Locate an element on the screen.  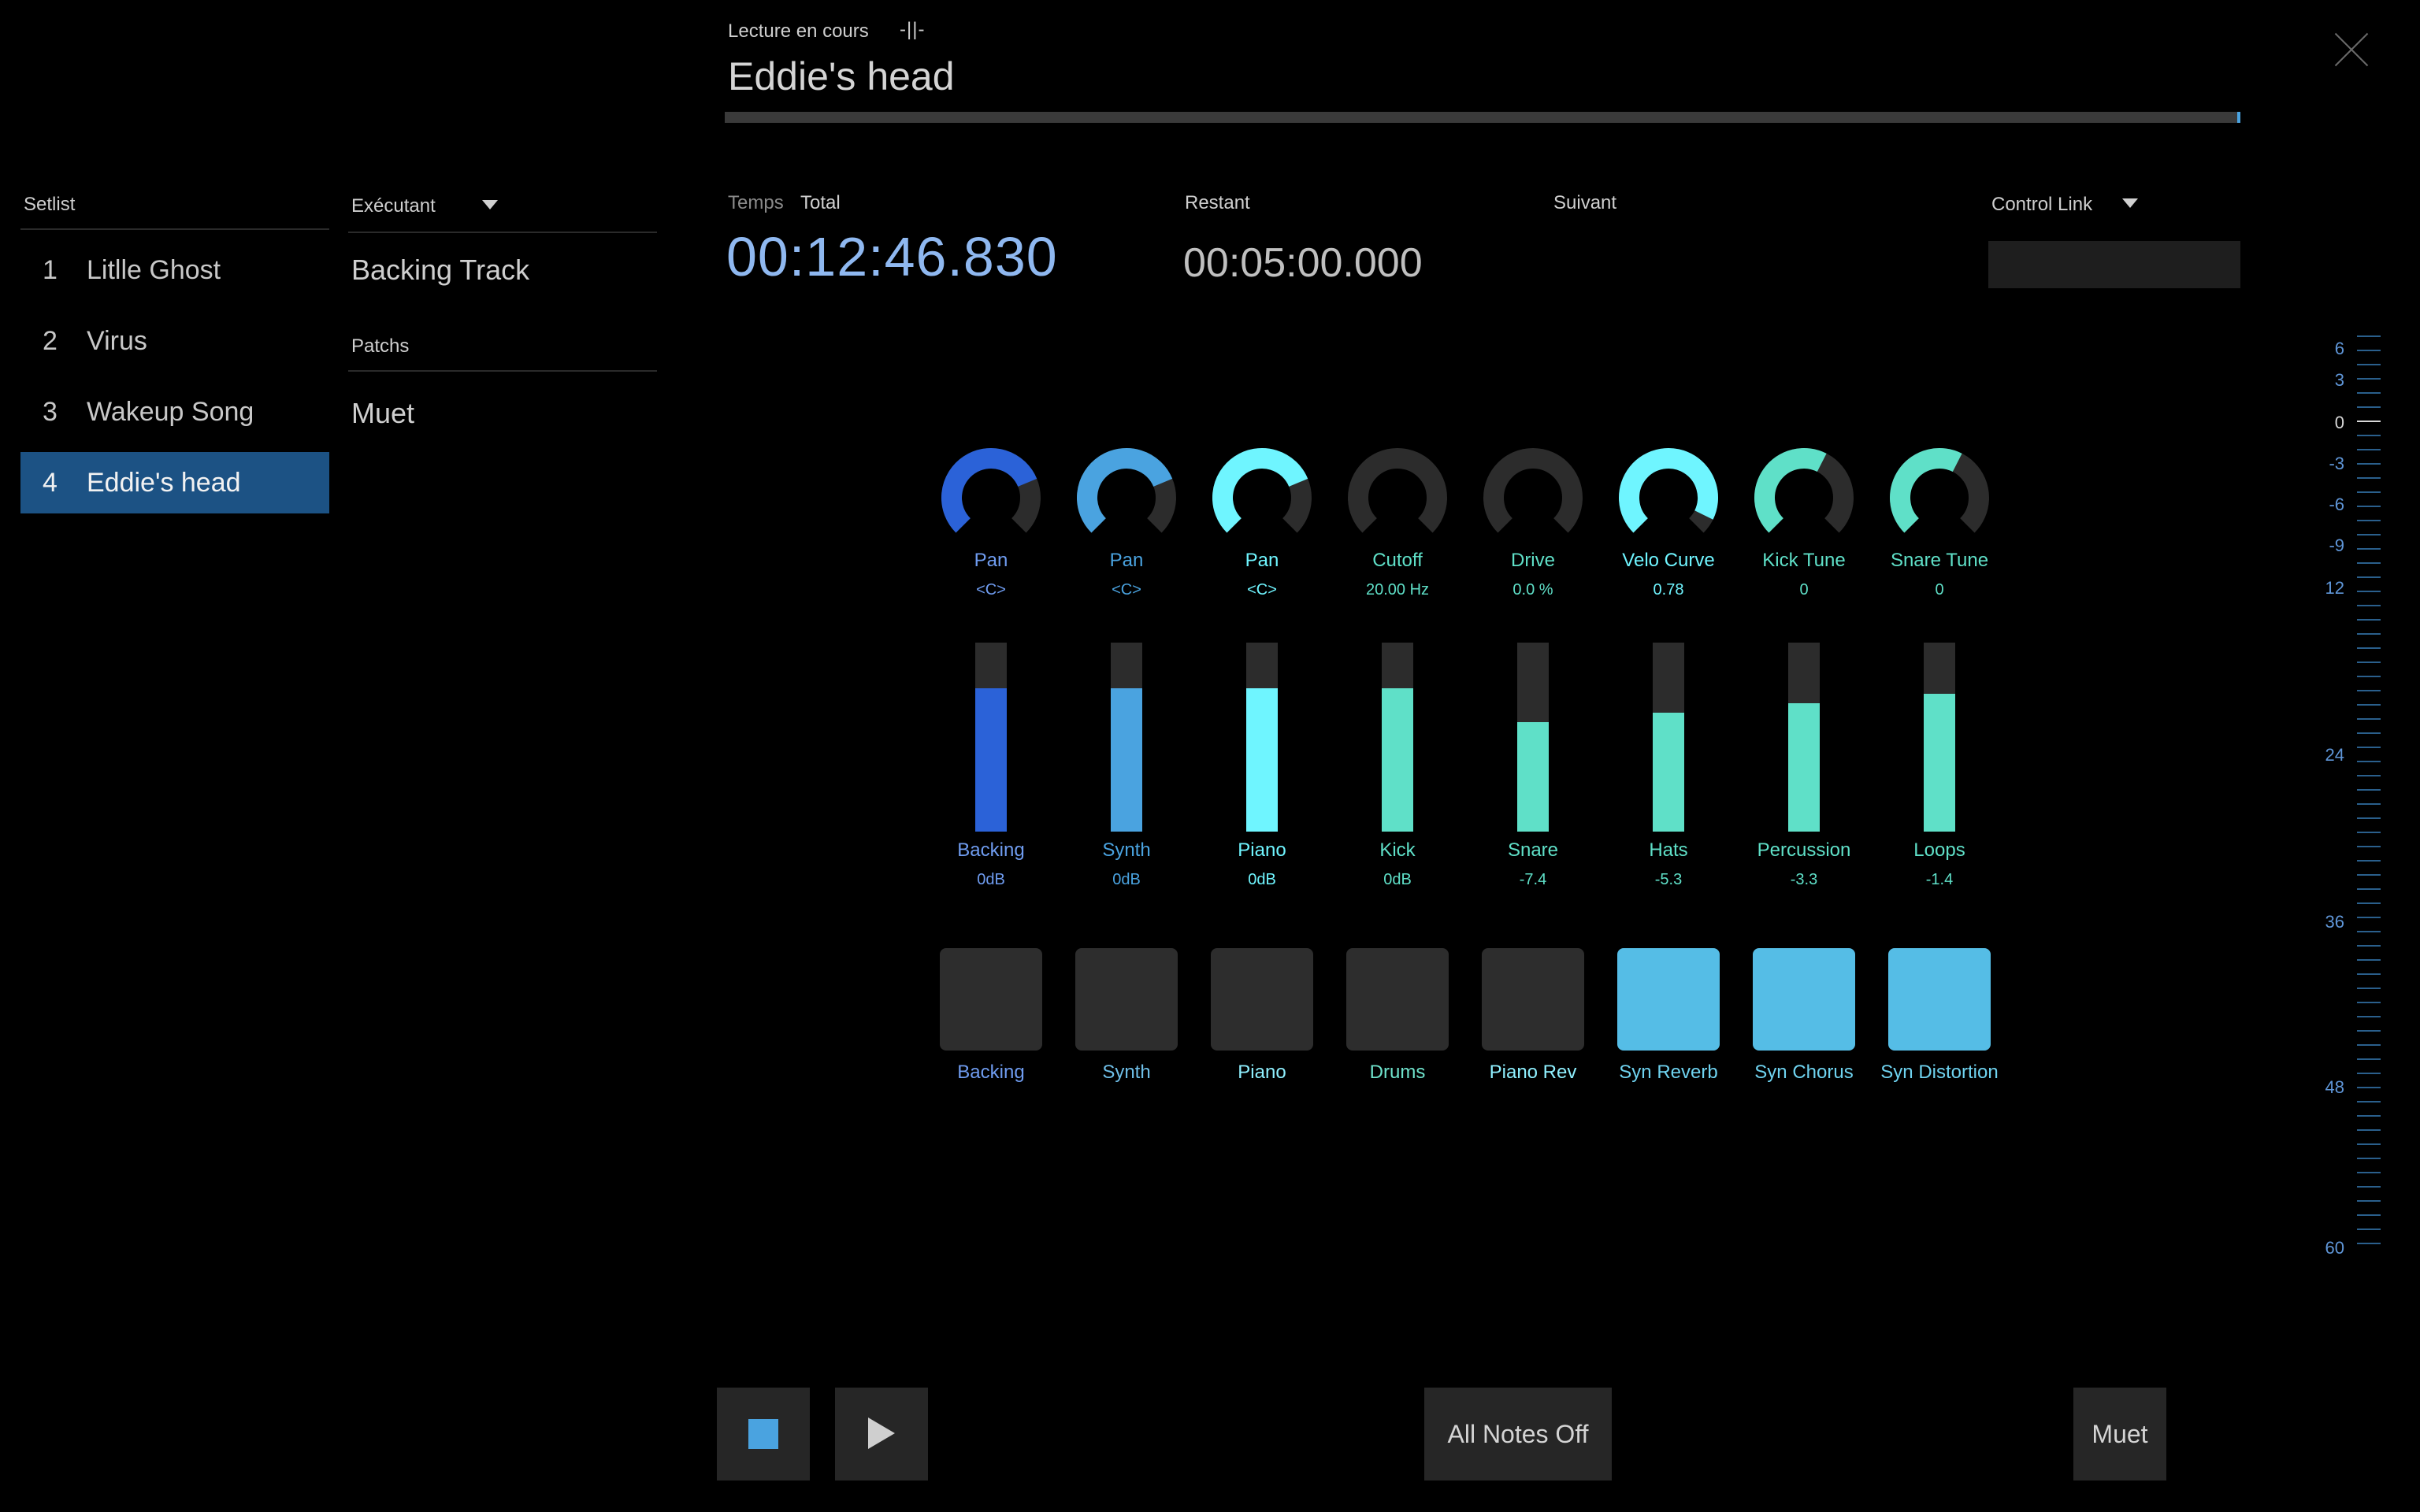
meter-scale-label: 6 is located at coordinates (2339, 348).